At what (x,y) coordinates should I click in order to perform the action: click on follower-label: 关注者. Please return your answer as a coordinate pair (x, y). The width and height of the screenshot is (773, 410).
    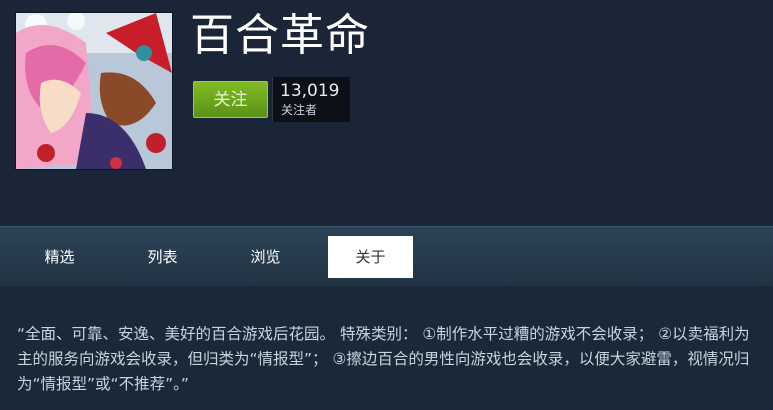
    Looking at the image, I should click on (299, 110).